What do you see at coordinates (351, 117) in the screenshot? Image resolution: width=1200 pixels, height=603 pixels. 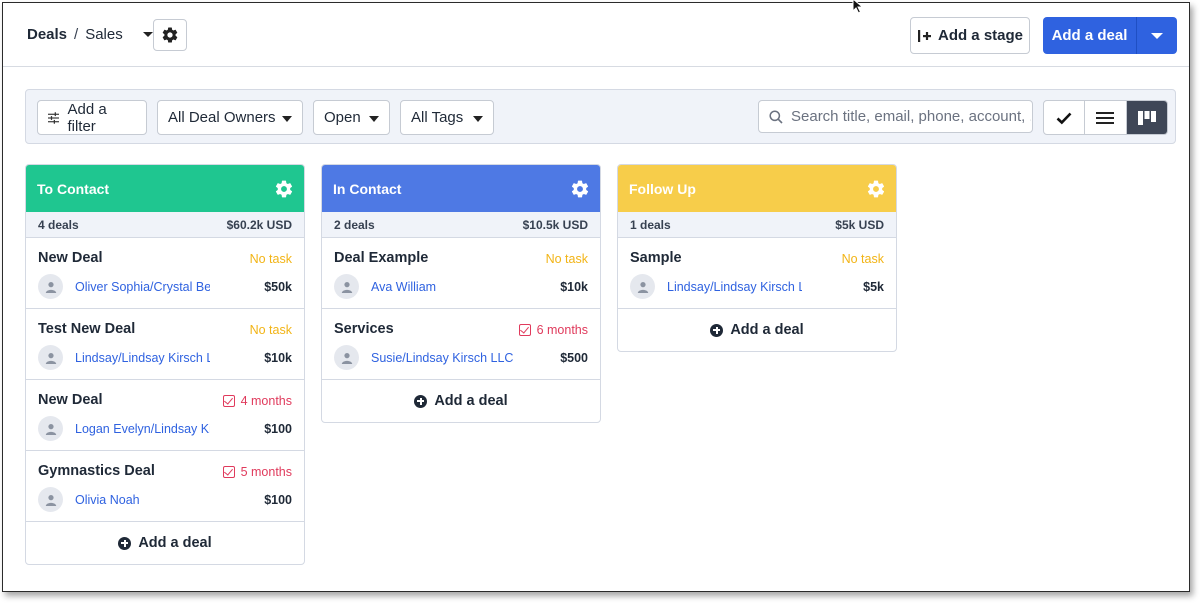 I see `deal-status-select: Open` at bounding box center [351, 117].